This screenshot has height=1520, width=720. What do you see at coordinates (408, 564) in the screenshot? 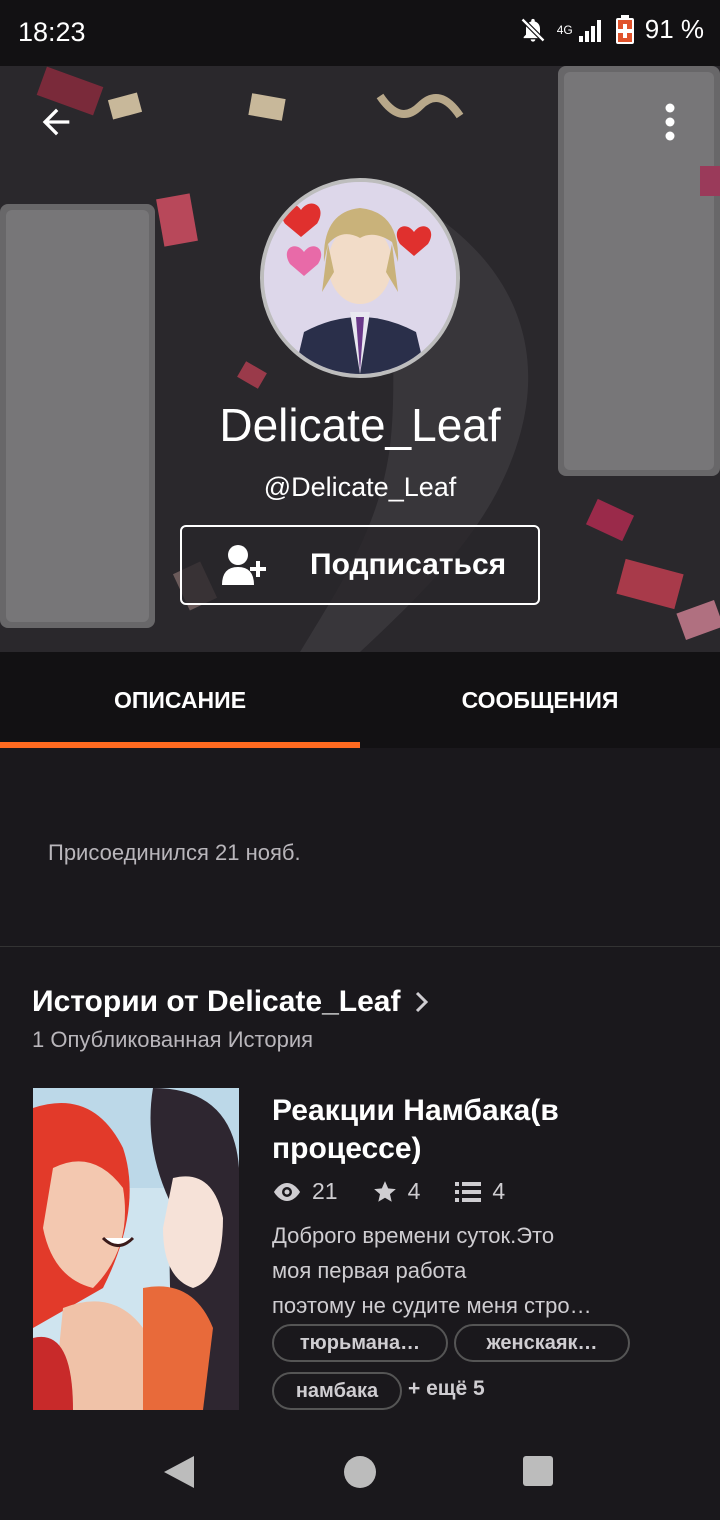
I see `follow-label: Подписаться` at bounding box center [408, 564].